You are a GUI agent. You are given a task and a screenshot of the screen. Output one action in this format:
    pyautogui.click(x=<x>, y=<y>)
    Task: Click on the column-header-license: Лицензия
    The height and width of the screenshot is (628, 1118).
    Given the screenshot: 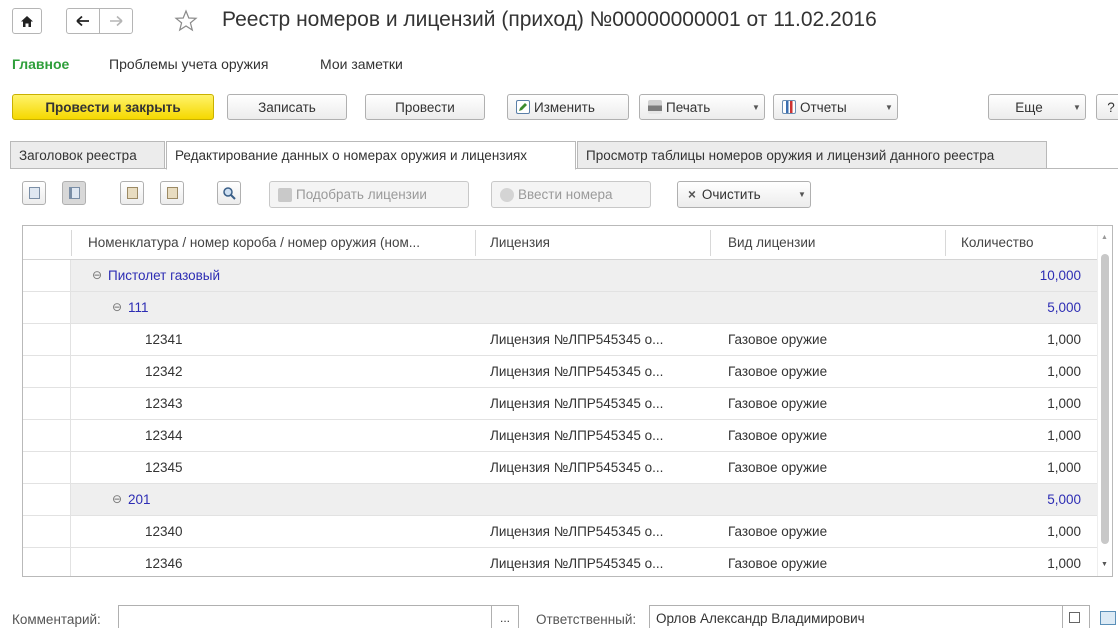 What is the action you would take?
    pyautogui.click(x=590, y=243)
    